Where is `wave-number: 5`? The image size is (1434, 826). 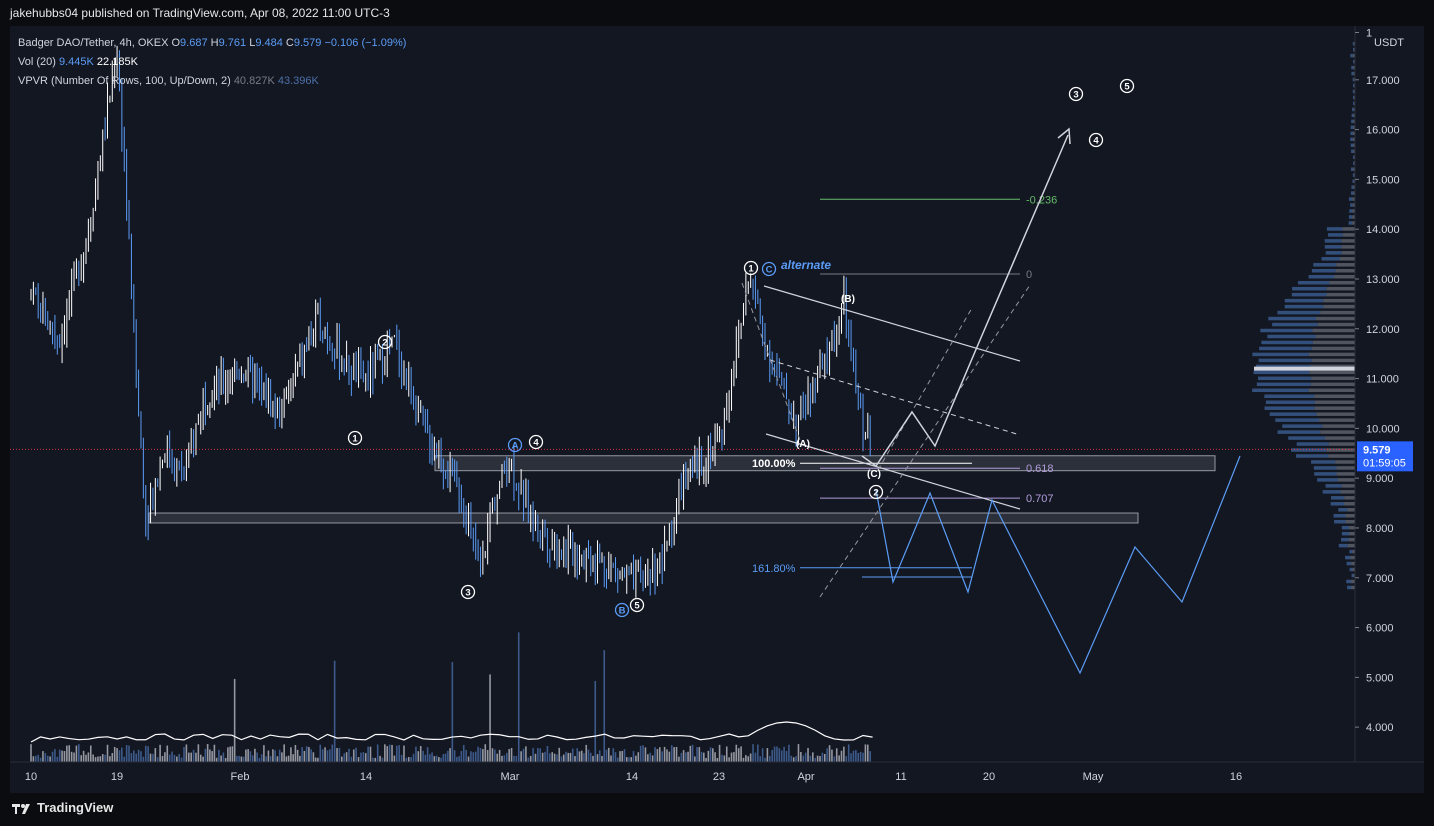
wave-number: 5 is located at coordinates (1127, 87).